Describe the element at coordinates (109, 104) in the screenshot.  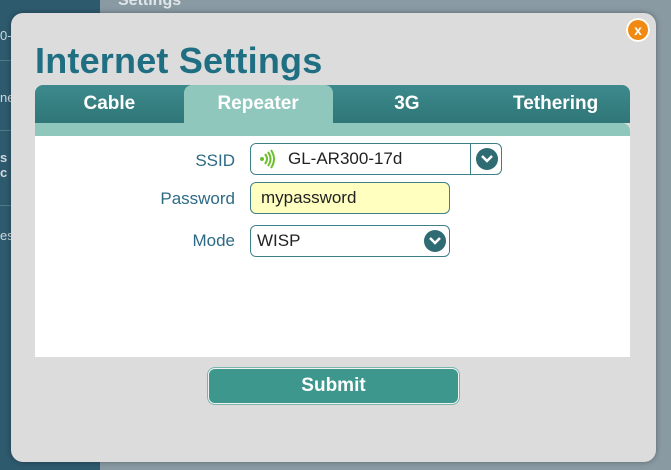
I see `tab-cable: Cable` at that location.